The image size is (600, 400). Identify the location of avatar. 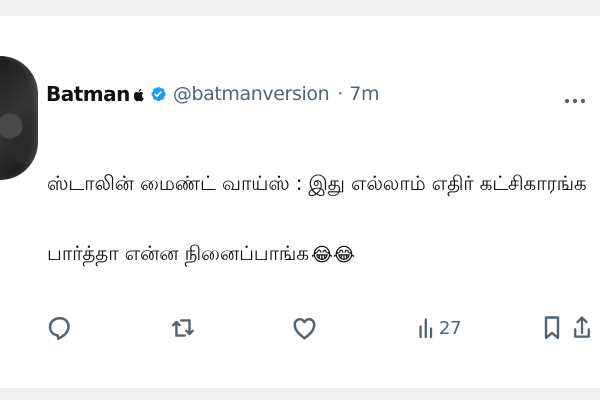
(19, 118).